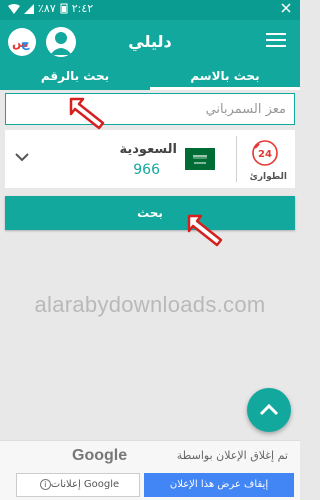 The height and width of the screenshot is (500, 320). I want to click on signal-icon, so click(29, 8).